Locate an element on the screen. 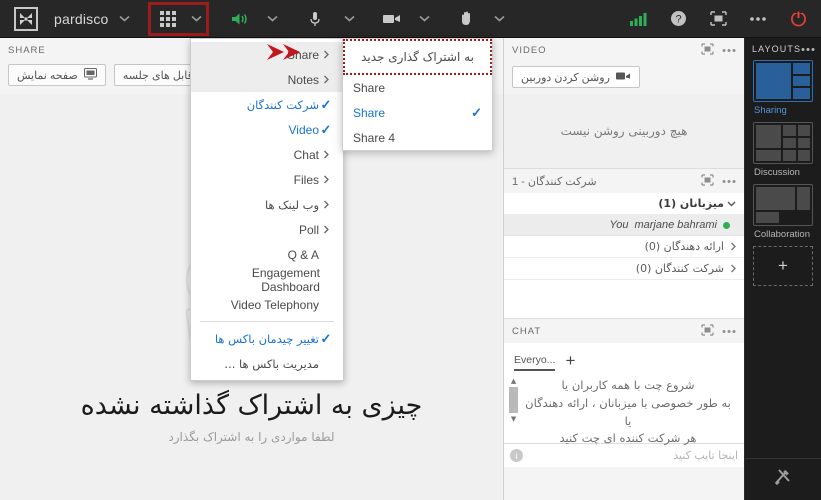 The height and width of the screenshot is (500, 821). share-empty-title: چیزی به اشتراک گذاشته نشده is located at coordinates (251, 405).